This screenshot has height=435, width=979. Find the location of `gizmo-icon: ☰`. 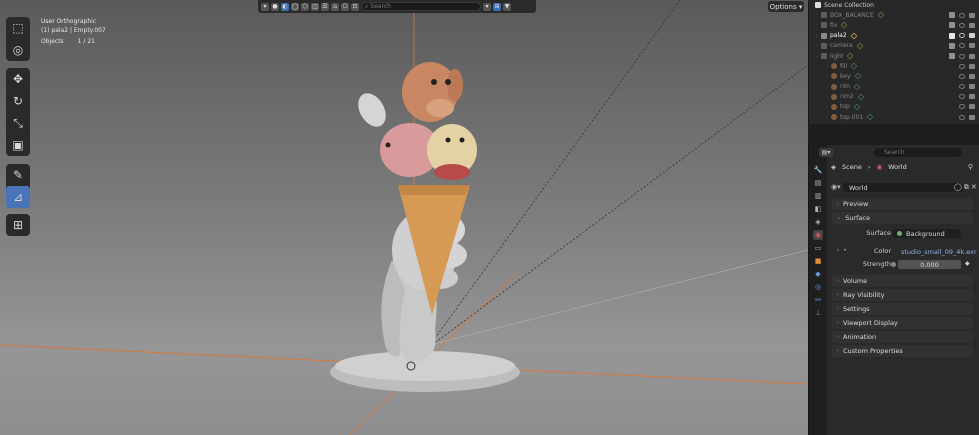

gizmo-icon: ☰ is located at coordinates (325, 6).